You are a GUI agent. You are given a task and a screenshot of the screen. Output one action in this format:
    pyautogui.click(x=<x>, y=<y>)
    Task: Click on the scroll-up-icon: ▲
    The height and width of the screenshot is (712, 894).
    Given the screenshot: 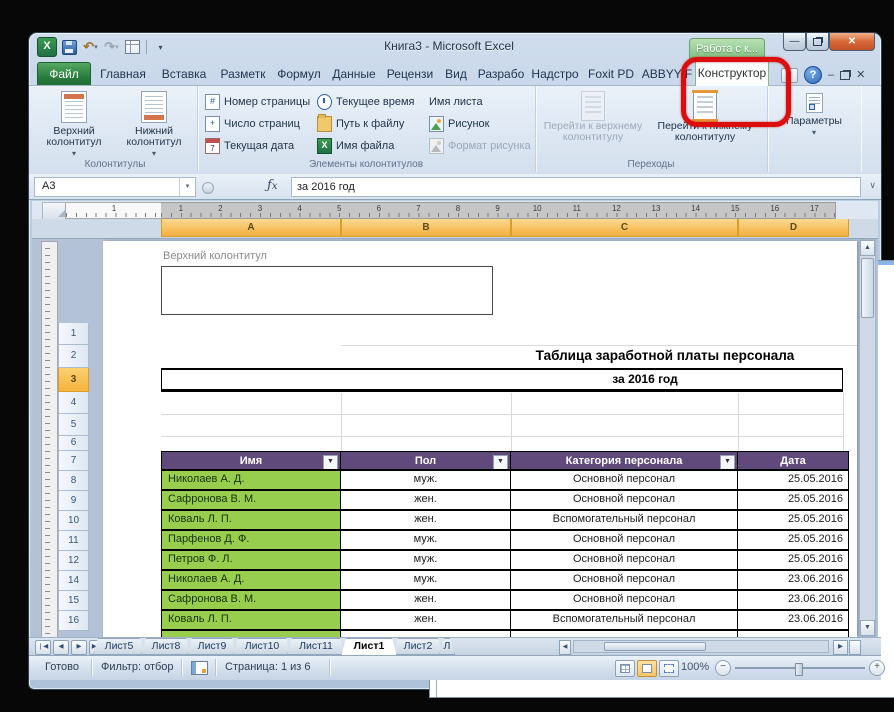 What is the action you would take?
    pyautogui.click(x=867, y=248)
    